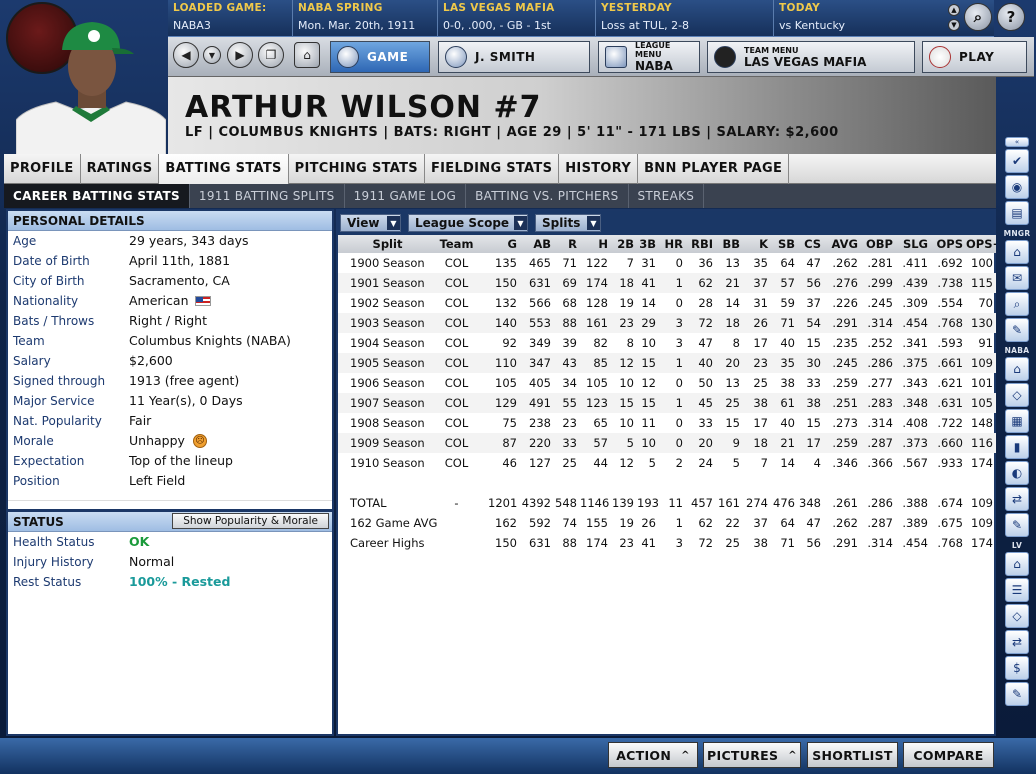  What do you see at coordinates (811, 57) in the screenshot?
I see `team-menu-button: TEAM MENU LAS VEGAS MAFIA` at bounding box center [811, 57].